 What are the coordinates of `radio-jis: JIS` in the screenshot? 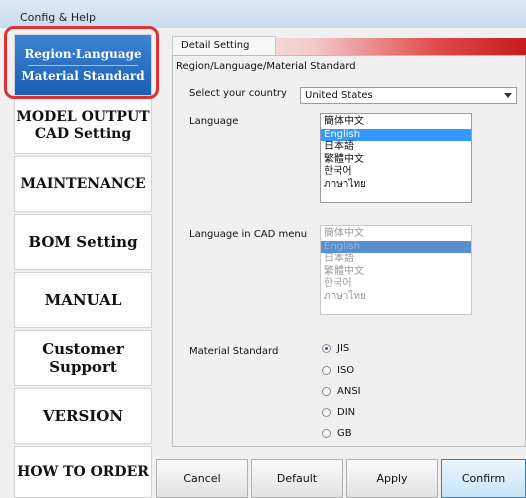 It's located at (335, 348).